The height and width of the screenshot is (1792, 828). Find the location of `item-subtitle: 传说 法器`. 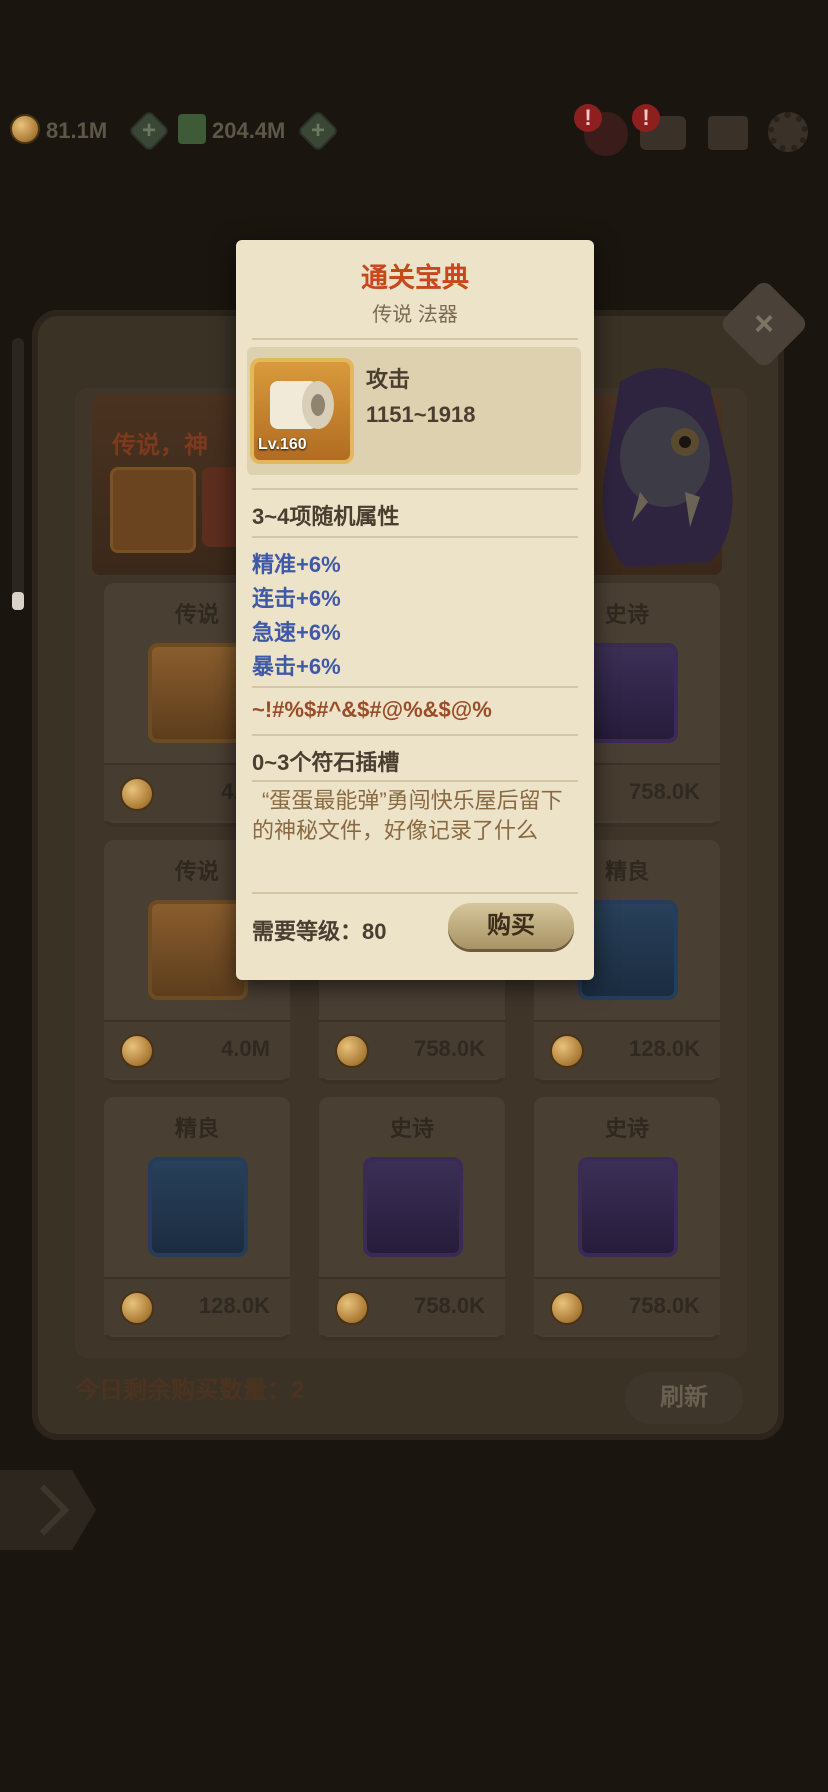

item-subtitle: 传说 法器 is located at coordinates (415, 315).